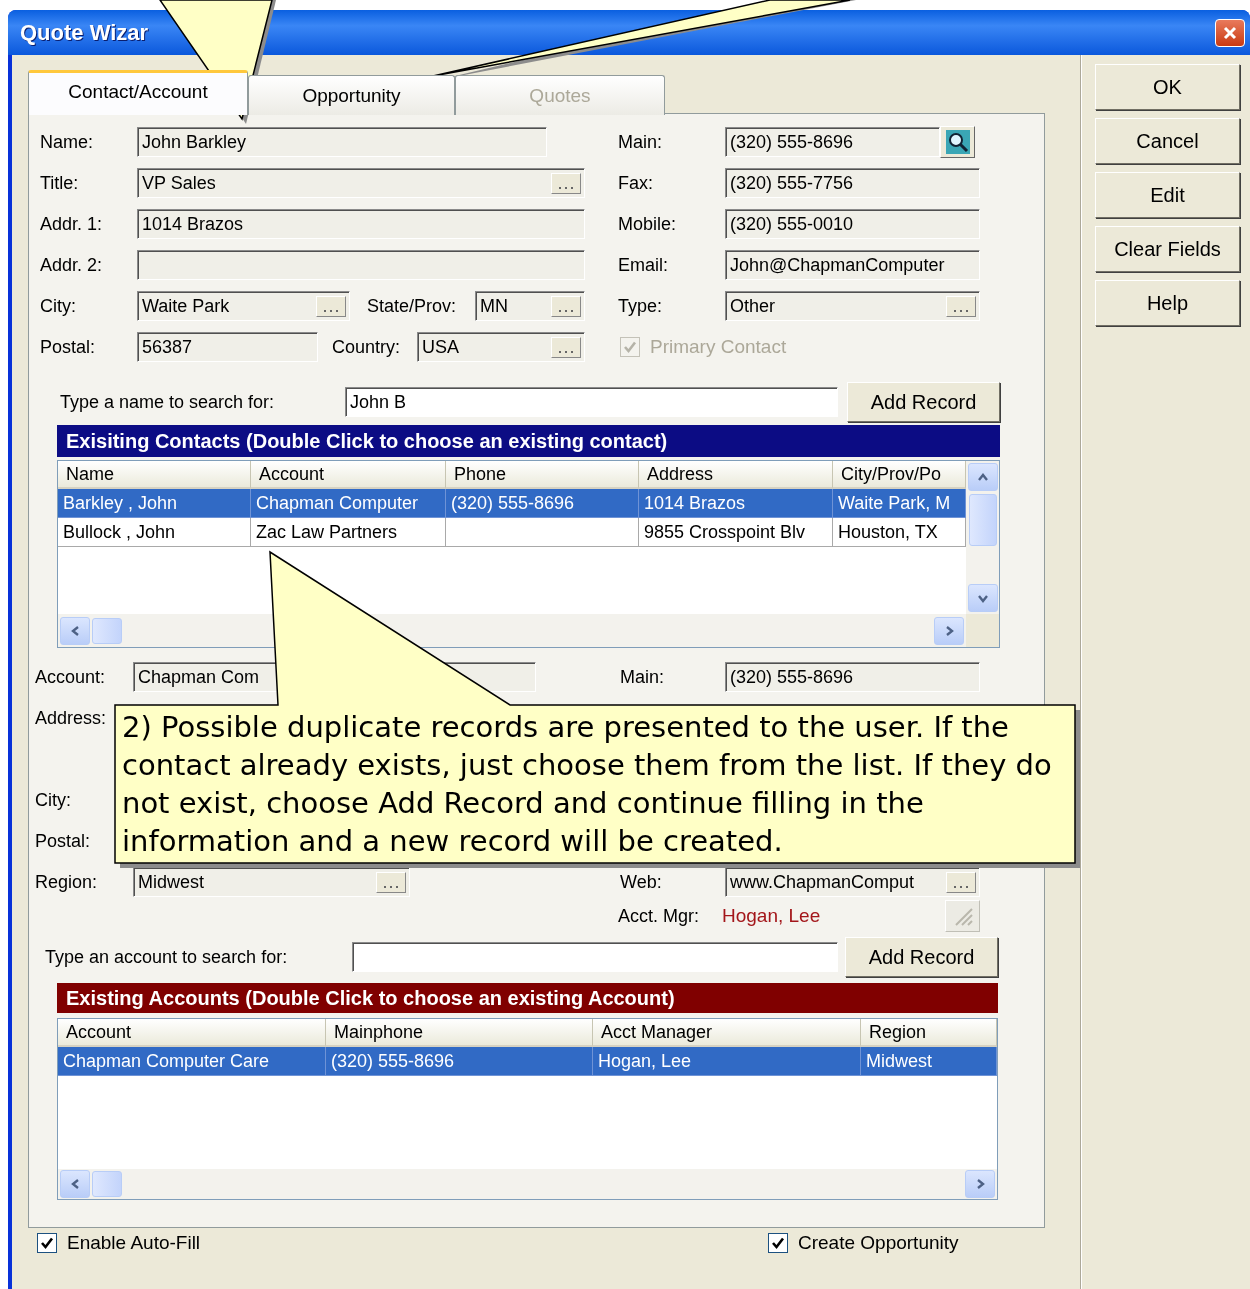 The image size is (1250, 1289). What do you see at coordinates (982, 477) in the screenshot?
I see `scroll-up-button` at bounding box center [982, 477].